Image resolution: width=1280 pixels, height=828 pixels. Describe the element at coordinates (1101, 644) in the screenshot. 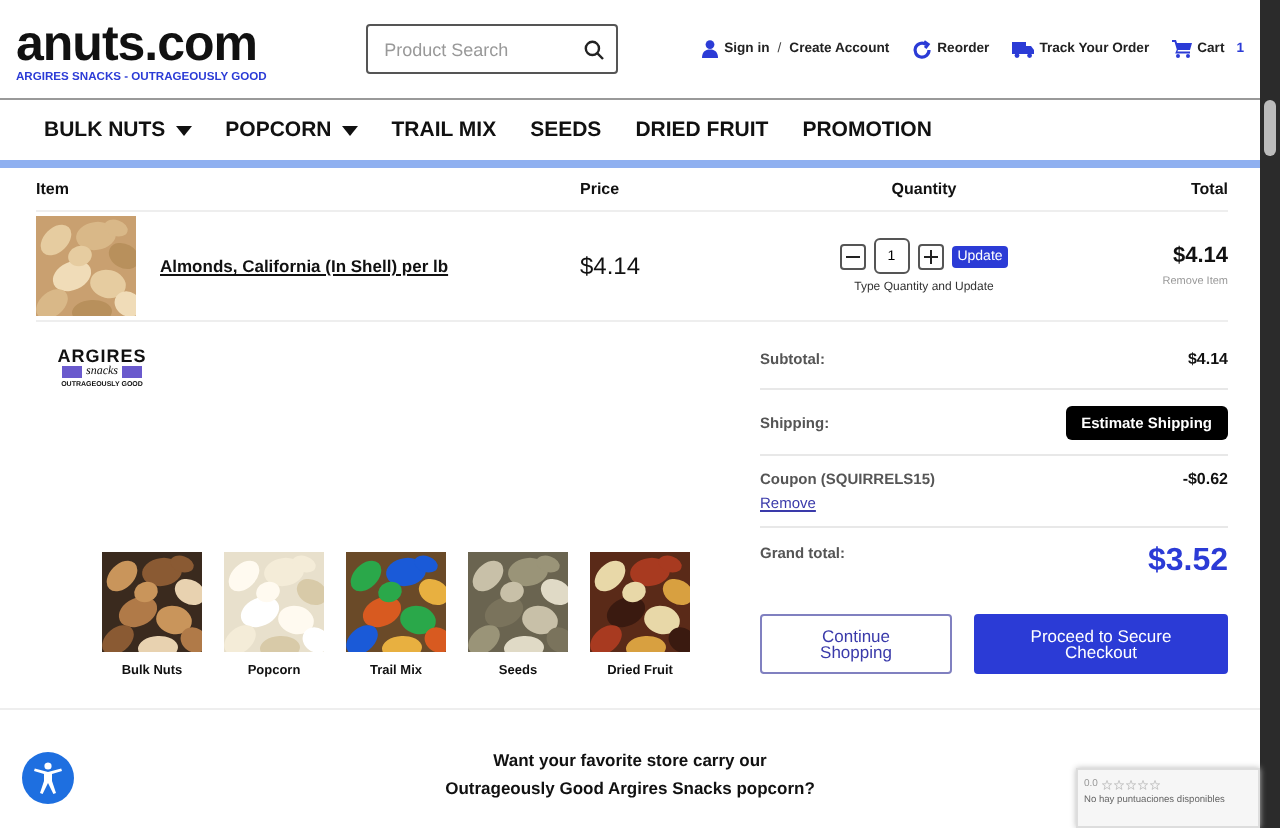

I see `checkout-button: Proceed to Secure Checkout` at that location.